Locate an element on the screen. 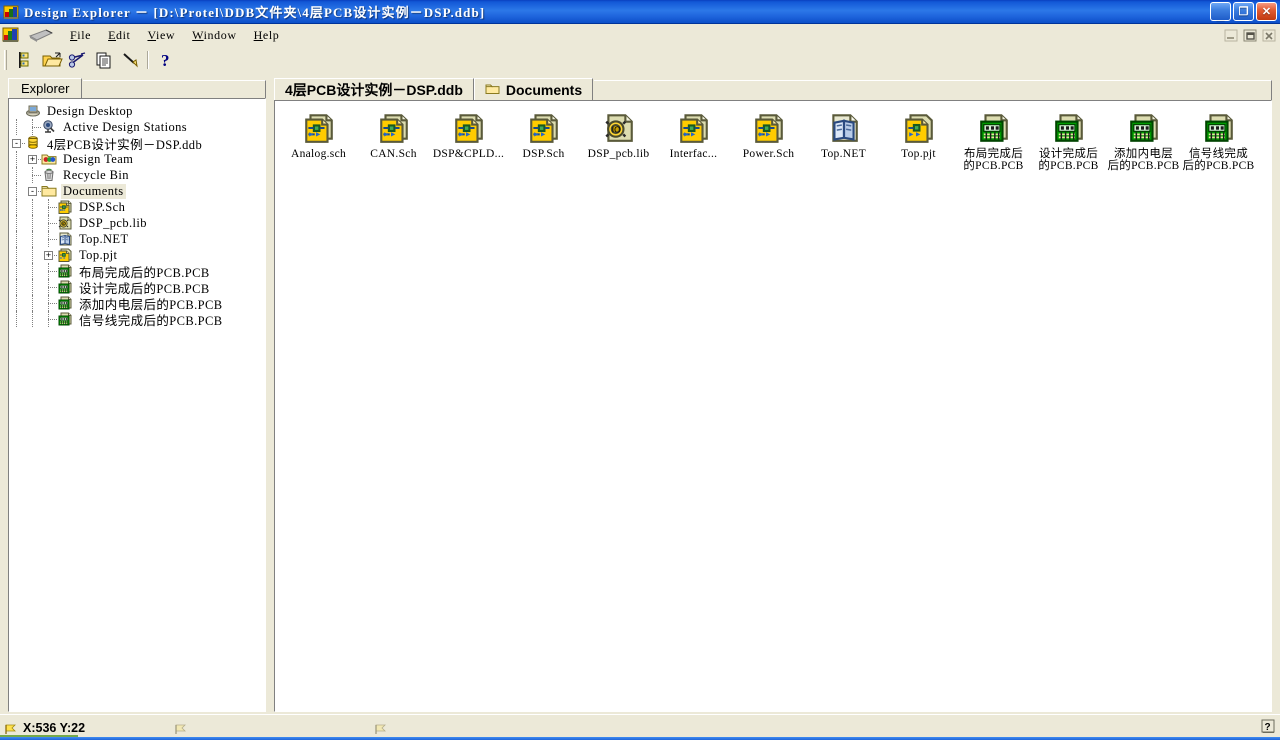 This screenshot has width=1280, height=740. file-item-label: Power.Sch is located at coordinates (768, 154).